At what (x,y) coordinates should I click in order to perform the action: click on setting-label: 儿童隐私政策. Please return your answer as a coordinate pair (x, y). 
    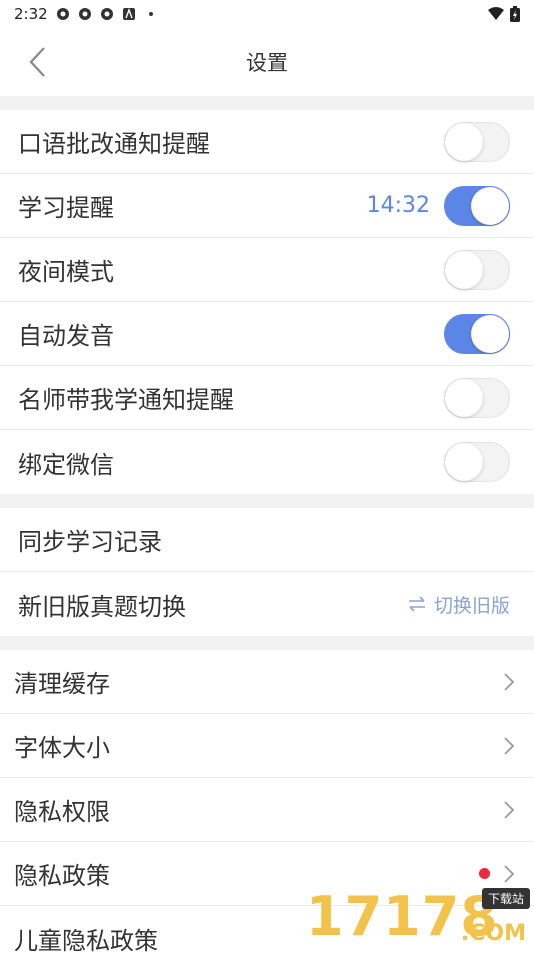
    Looking at the image, I should click on (86, 940).